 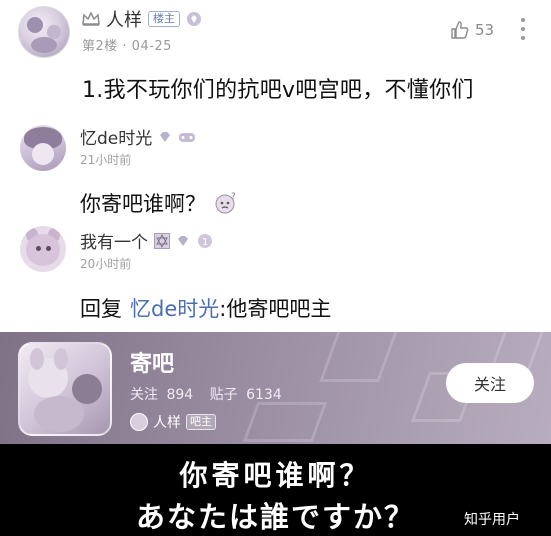 What do you see at coordinates (114, 240) in the screenshot?
I see `reply-username: 我有一个` at bounding box center [114, 240].